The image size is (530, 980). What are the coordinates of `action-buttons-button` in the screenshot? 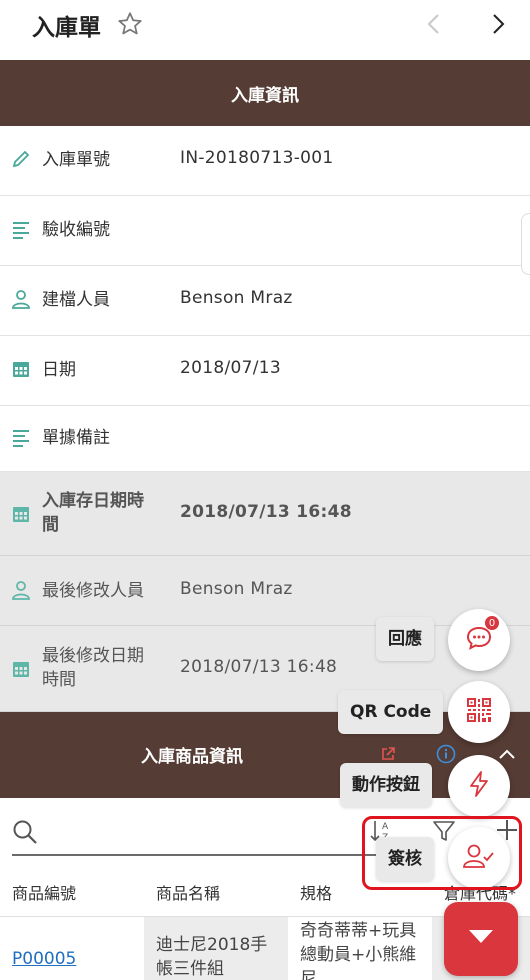 It's located at (479, 786).